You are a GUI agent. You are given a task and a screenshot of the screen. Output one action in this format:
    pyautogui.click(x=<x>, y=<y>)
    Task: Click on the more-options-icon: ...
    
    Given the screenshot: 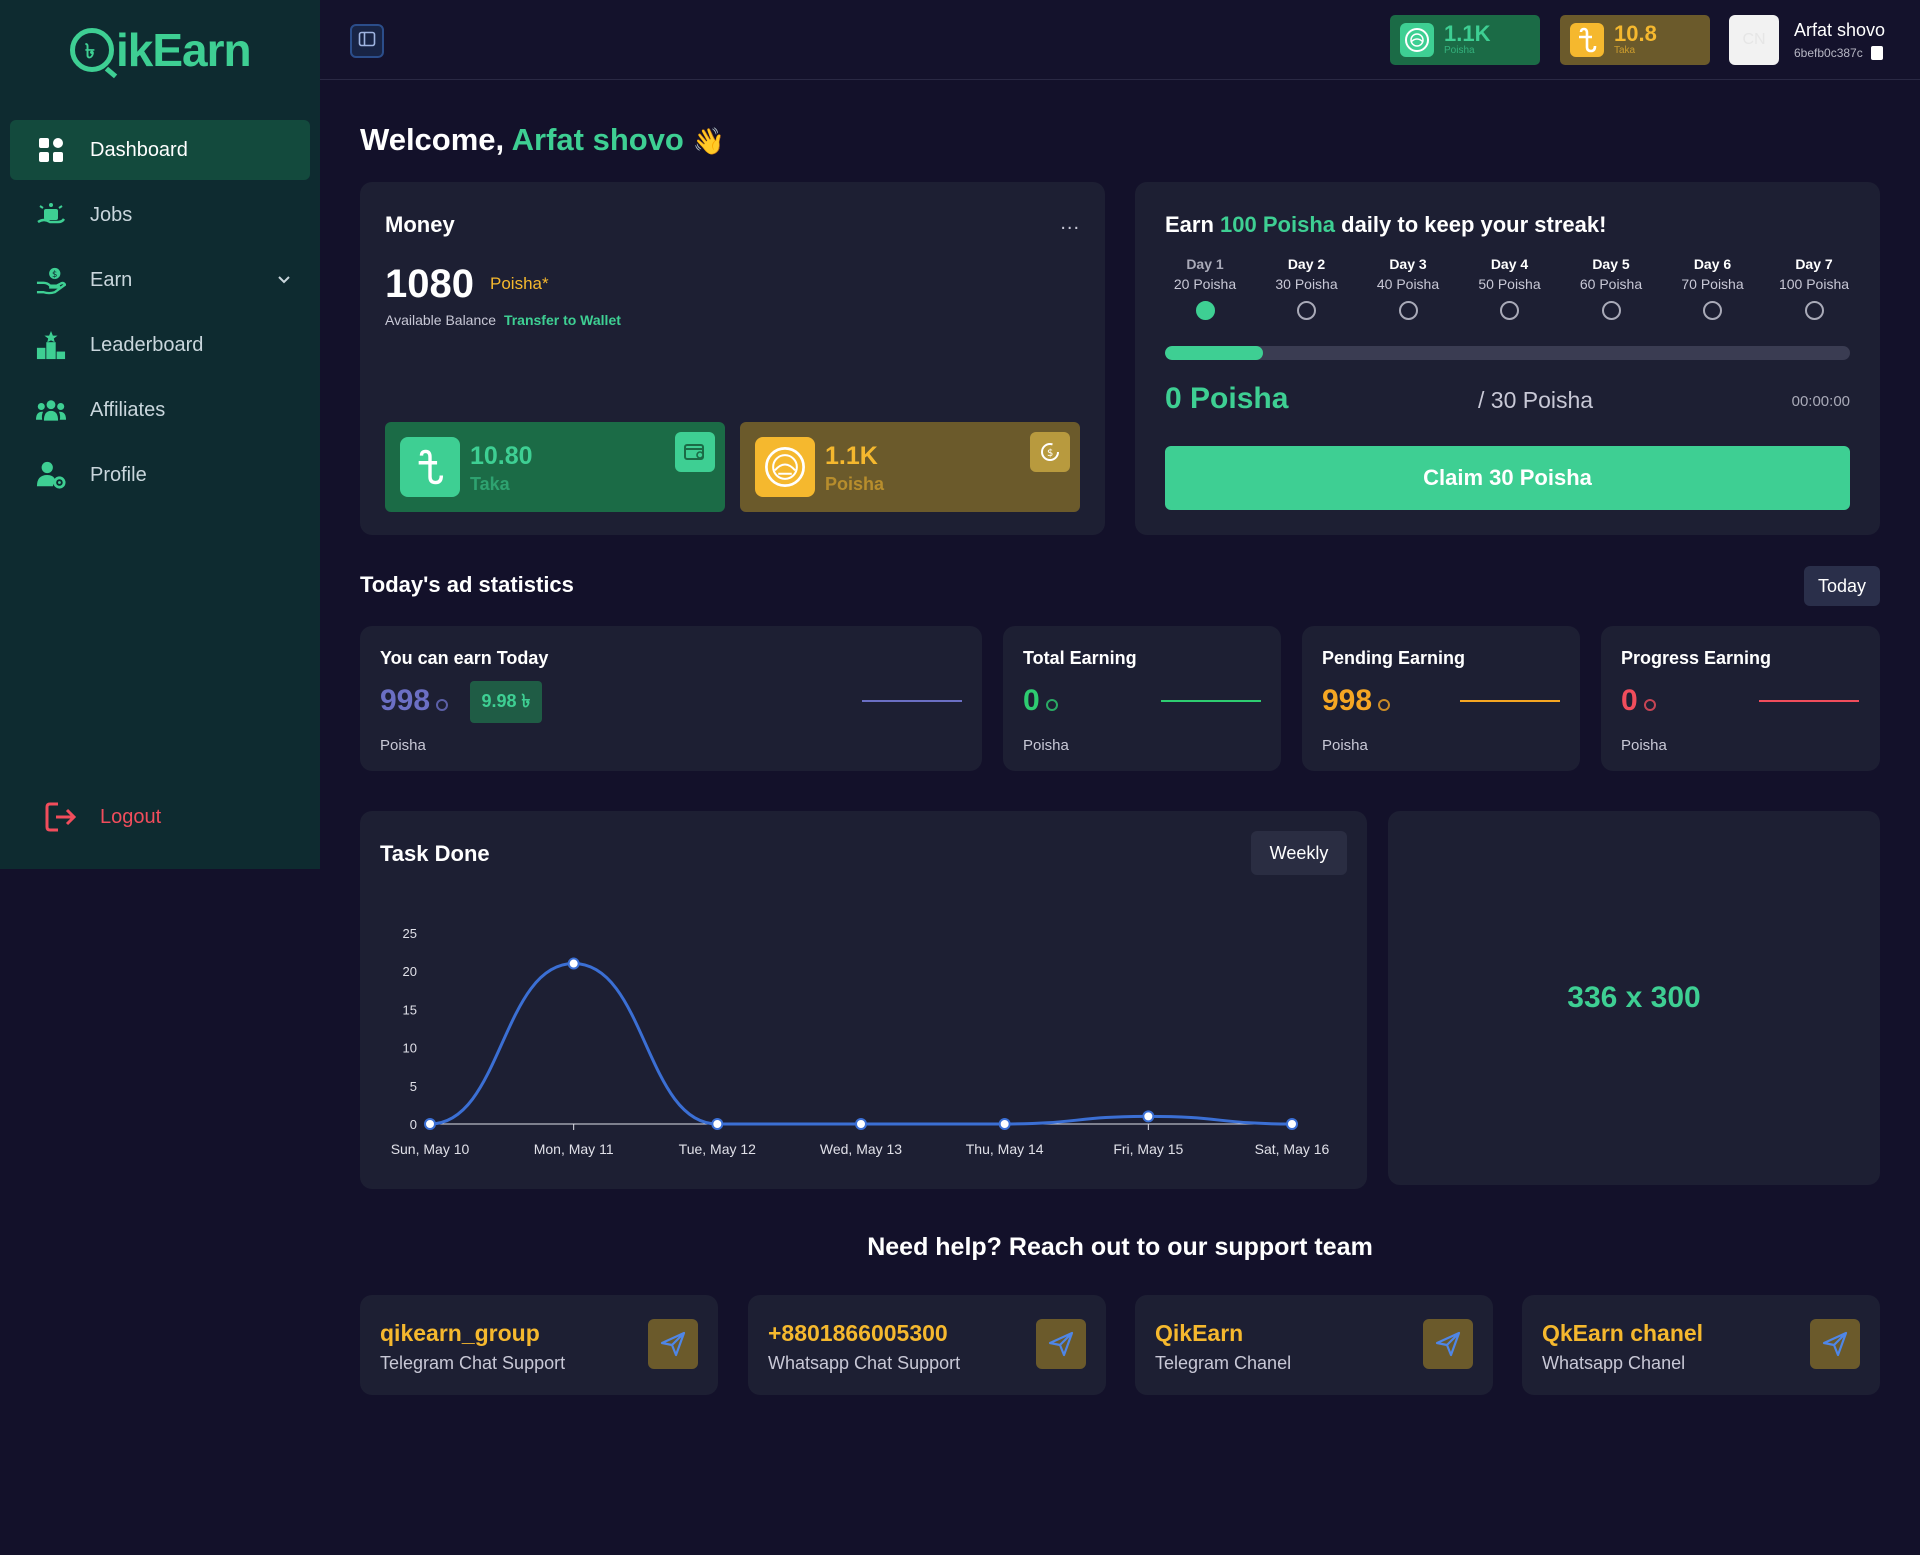 What is the action you would take?
    pyautogui.click(x=1070, y=223)
    